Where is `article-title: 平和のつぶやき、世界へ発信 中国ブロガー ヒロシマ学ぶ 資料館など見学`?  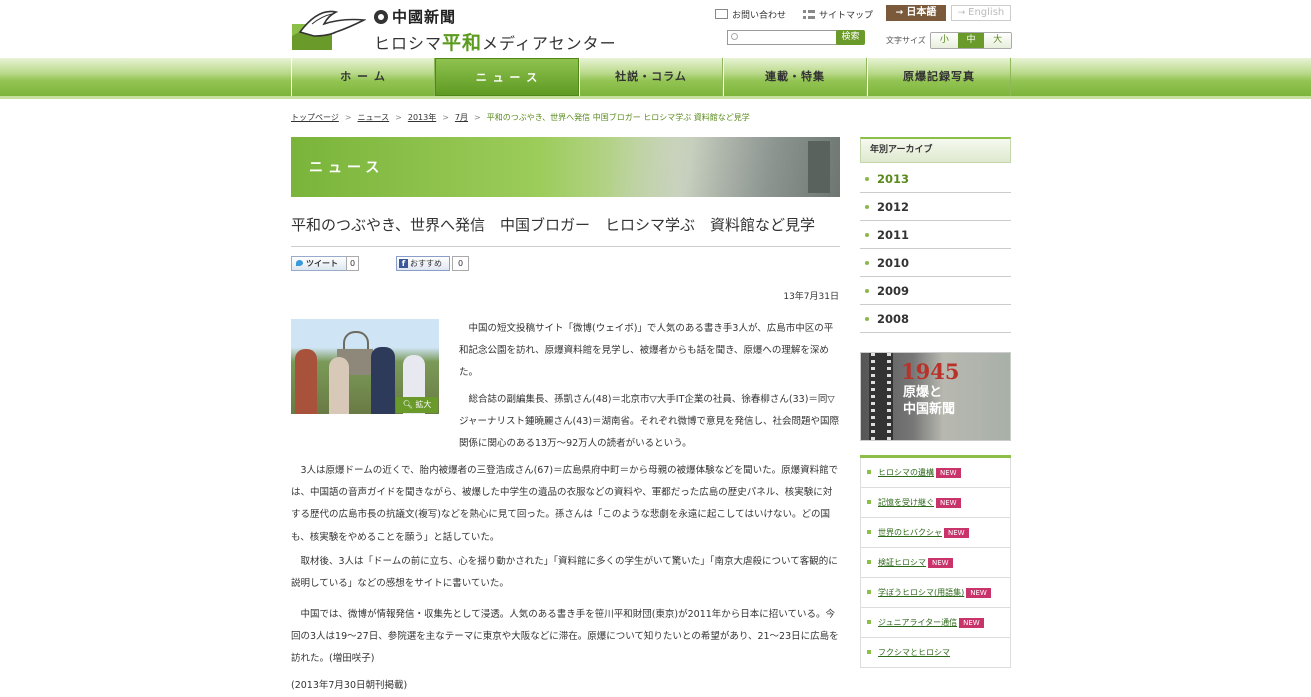
article-title: 平和のつぶやき、世界へ発信 中国ブロガー ヒロシマ学ぶ 資料館など見学 is located at coordinates (553, 225).